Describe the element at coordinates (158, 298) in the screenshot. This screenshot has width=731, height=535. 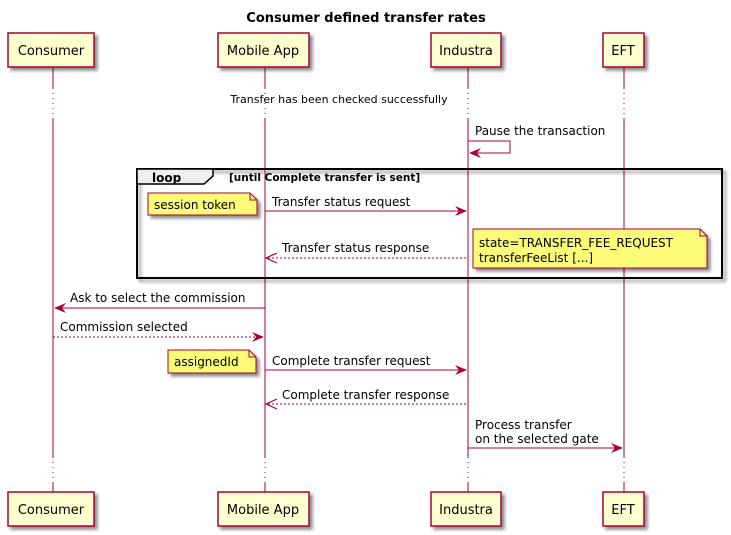
I see `message-label: Ask to select the commission` at that location.